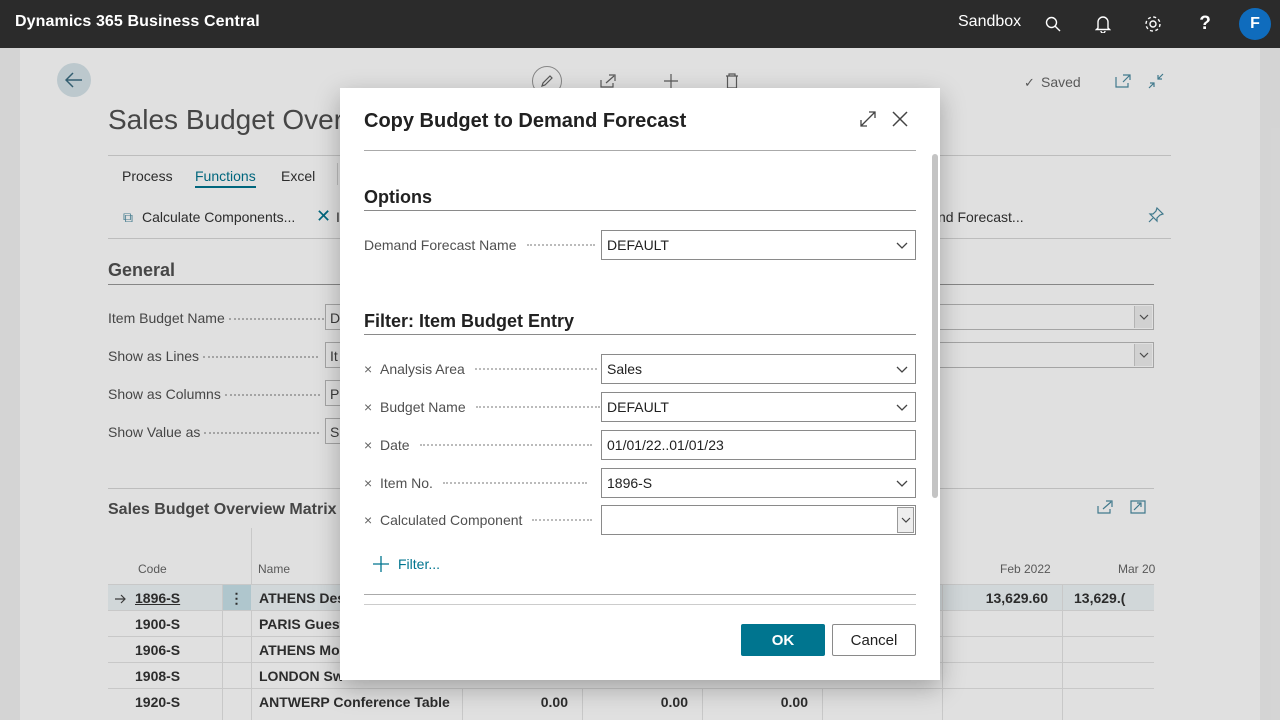  I want to click on gear-icon, so click(1153, 24).